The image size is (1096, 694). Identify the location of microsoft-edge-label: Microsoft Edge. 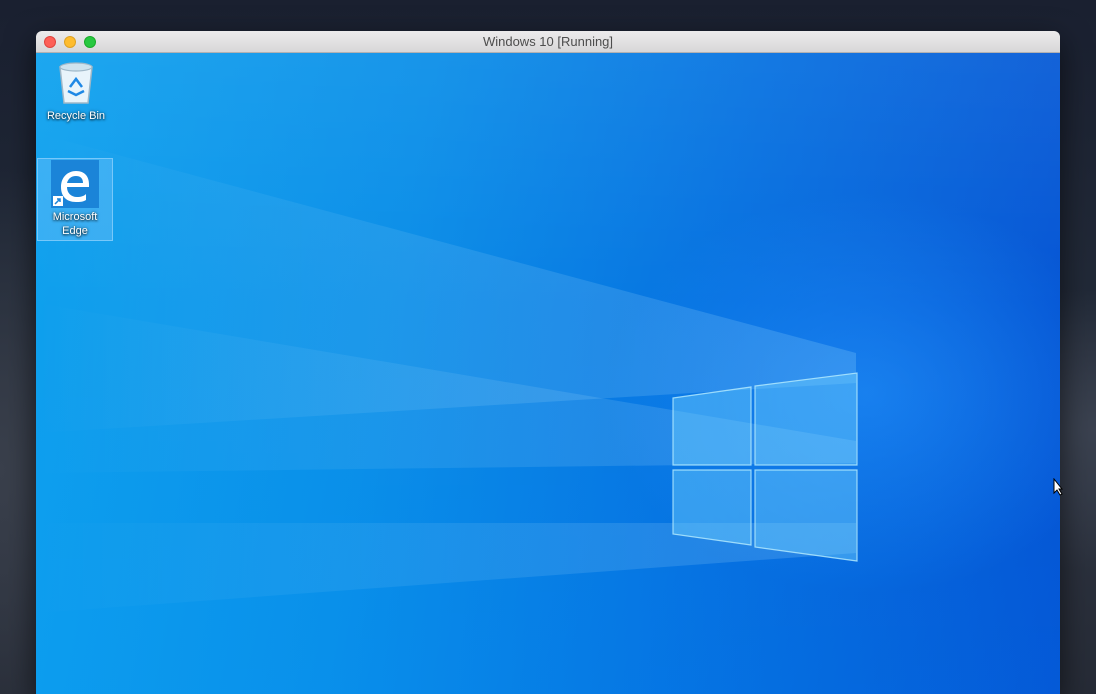
(75, 224).